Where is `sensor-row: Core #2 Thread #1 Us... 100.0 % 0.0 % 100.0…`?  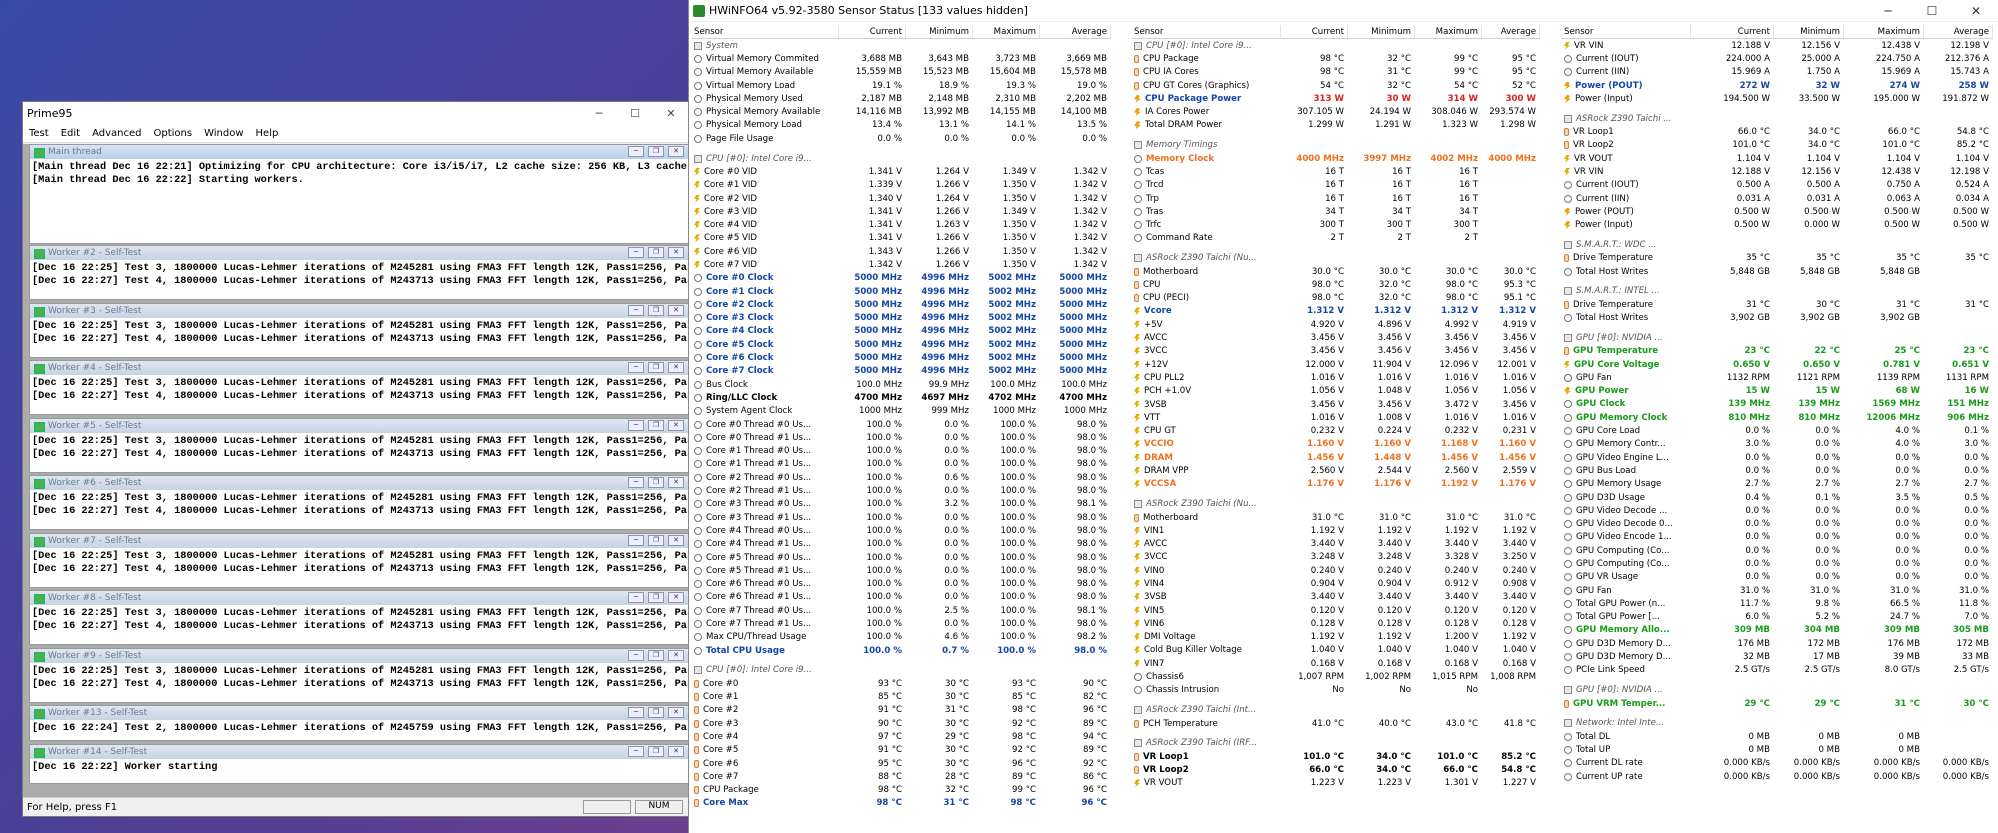
sensor-row: Core #2 Thread #1 Us... 100.0 % 0.0 % 100.0… is located at coordinates (901, 490).